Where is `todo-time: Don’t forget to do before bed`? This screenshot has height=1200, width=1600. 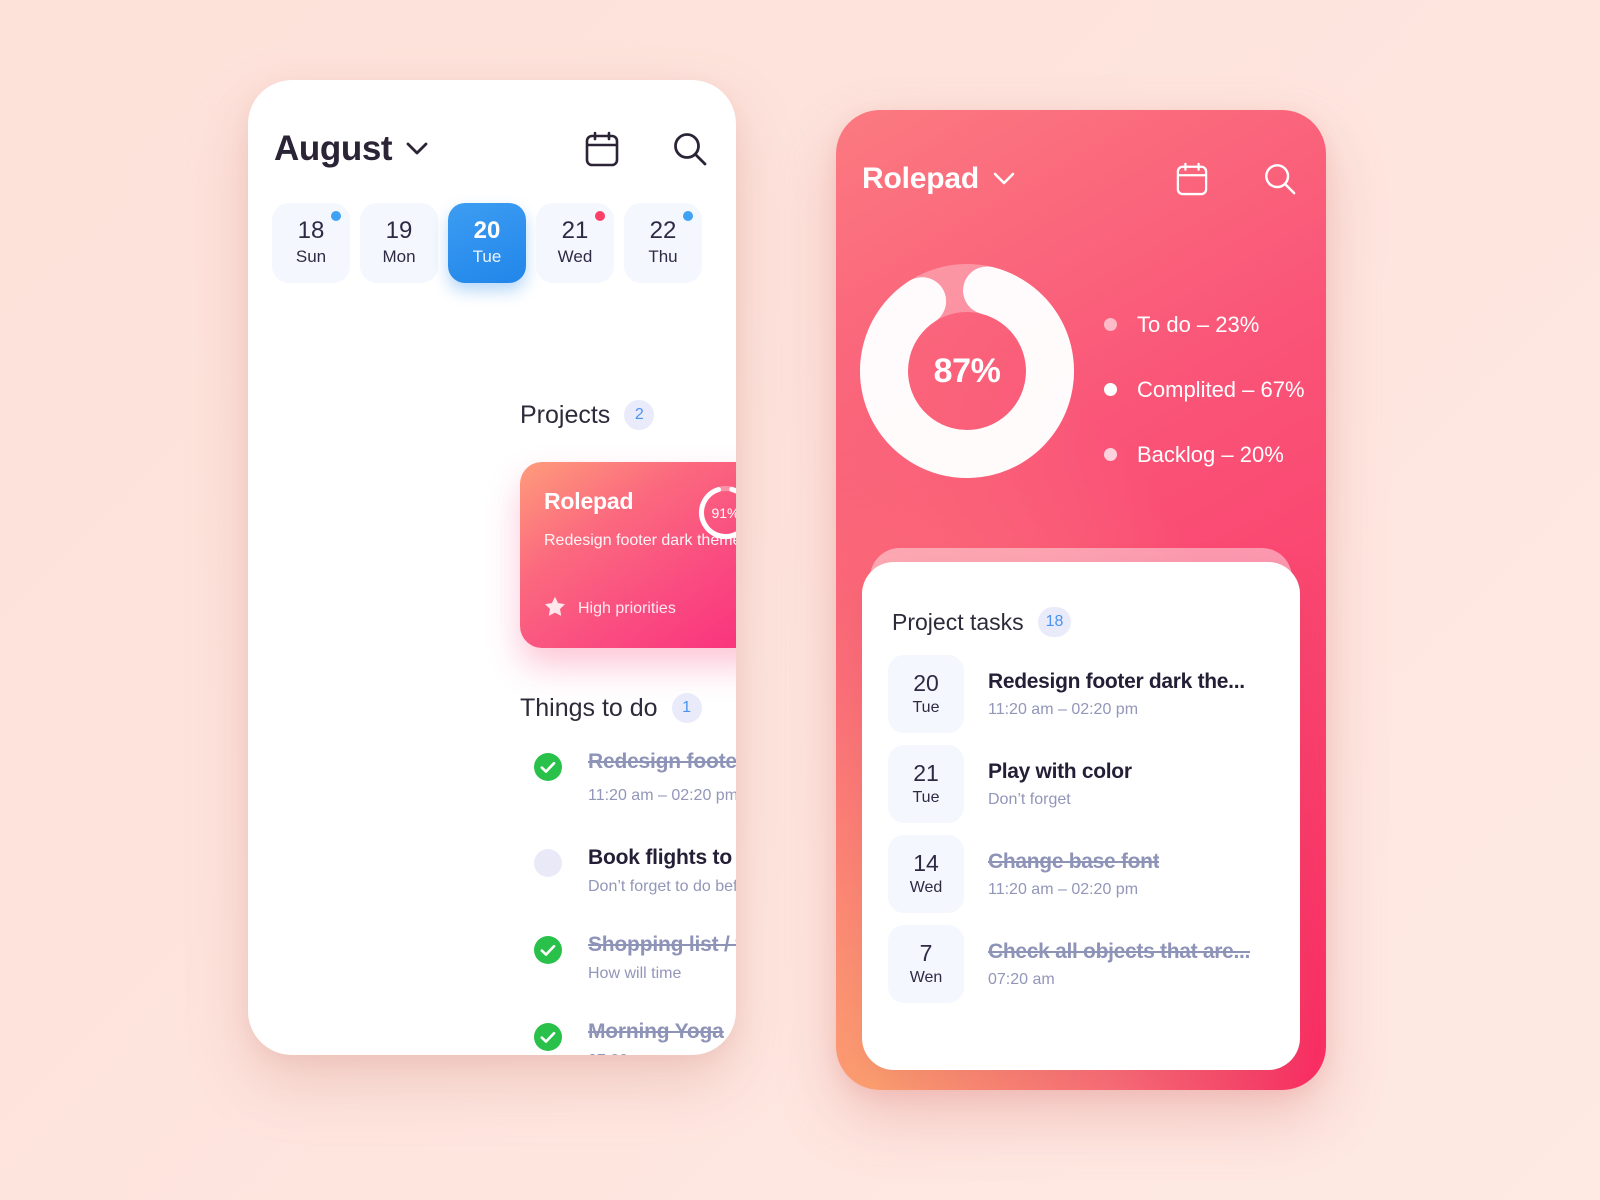
todo-time: Don’t forget to do before bed is located at coordinates (662, 886).